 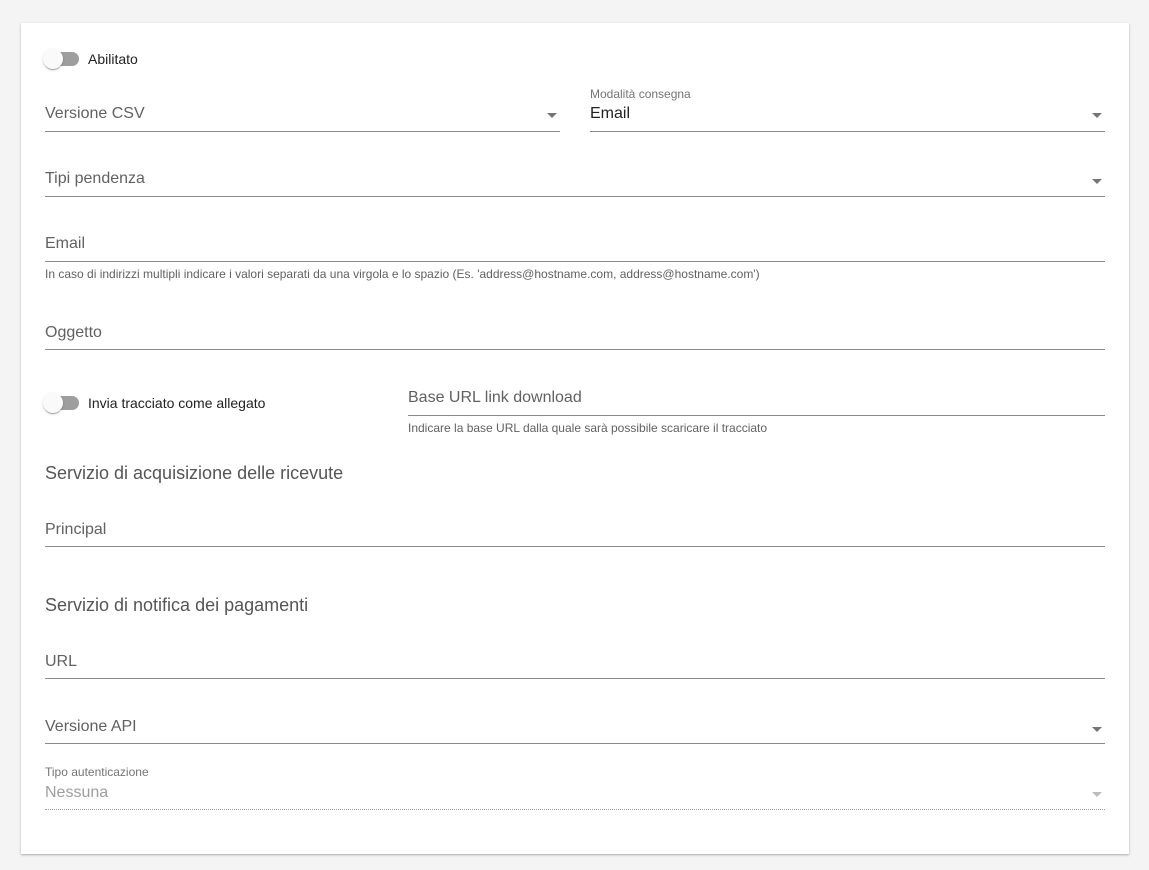 I want to click on delivery-mode-underline, so click(x=847, y=131).